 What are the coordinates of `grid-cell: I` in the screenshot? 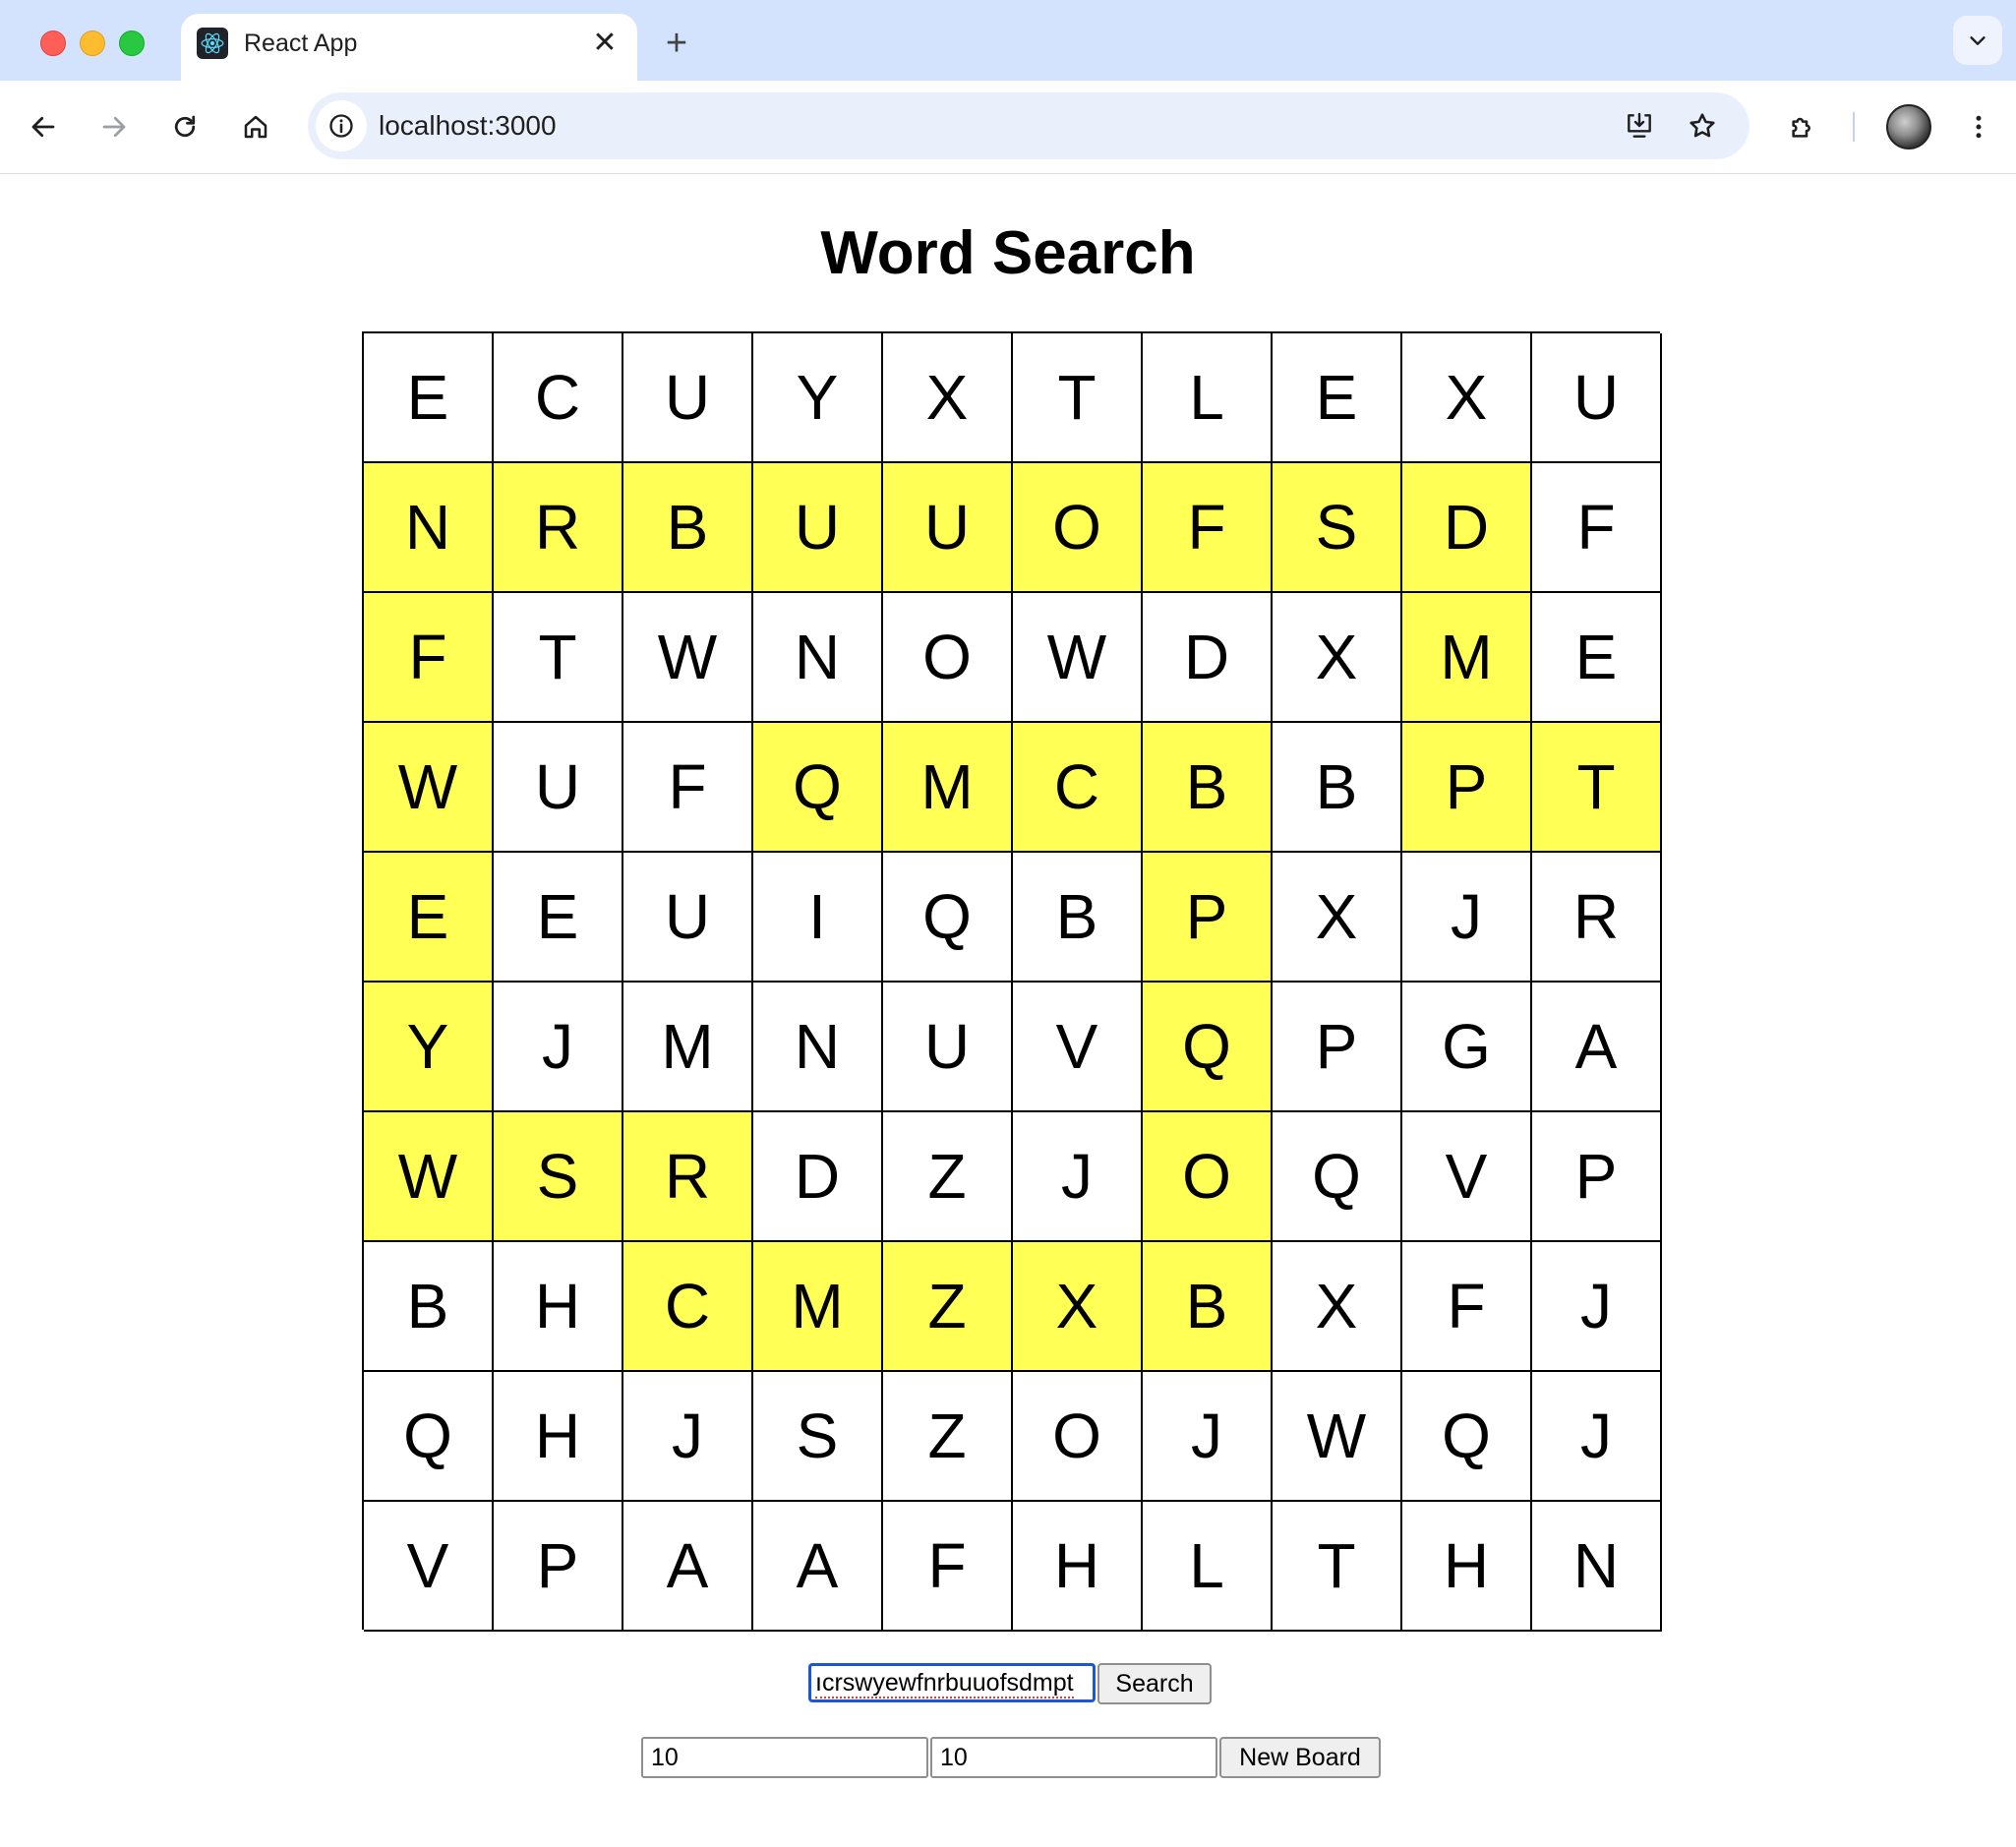 It's located at (818, 918).